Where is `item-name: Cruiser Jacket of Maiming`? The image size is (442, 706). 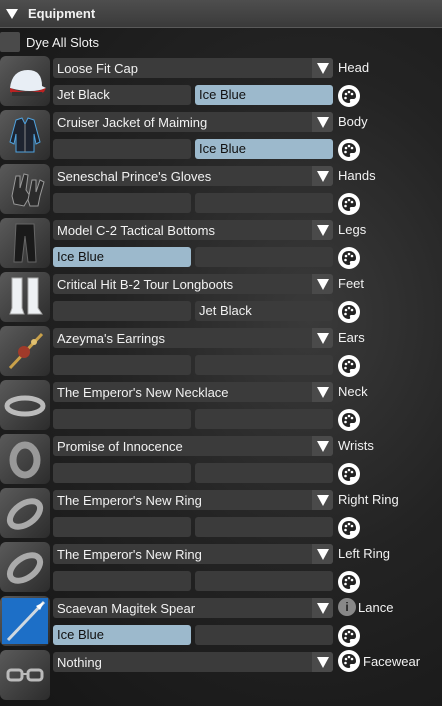
item-name: Cruiser Jacket of Maiming is located at coordinates (132, 122).